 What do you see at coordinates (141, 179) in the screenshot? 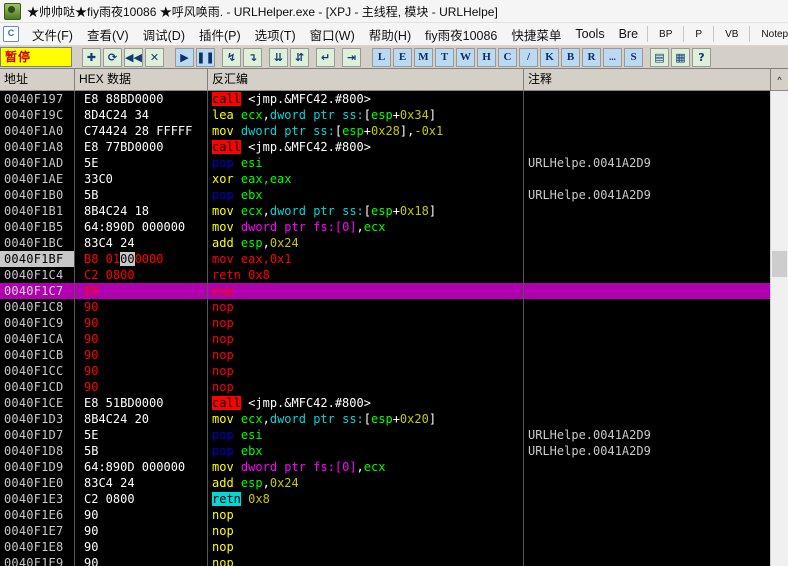
I see `row-hex-data: 33C0` at bounding box center [141, 179].